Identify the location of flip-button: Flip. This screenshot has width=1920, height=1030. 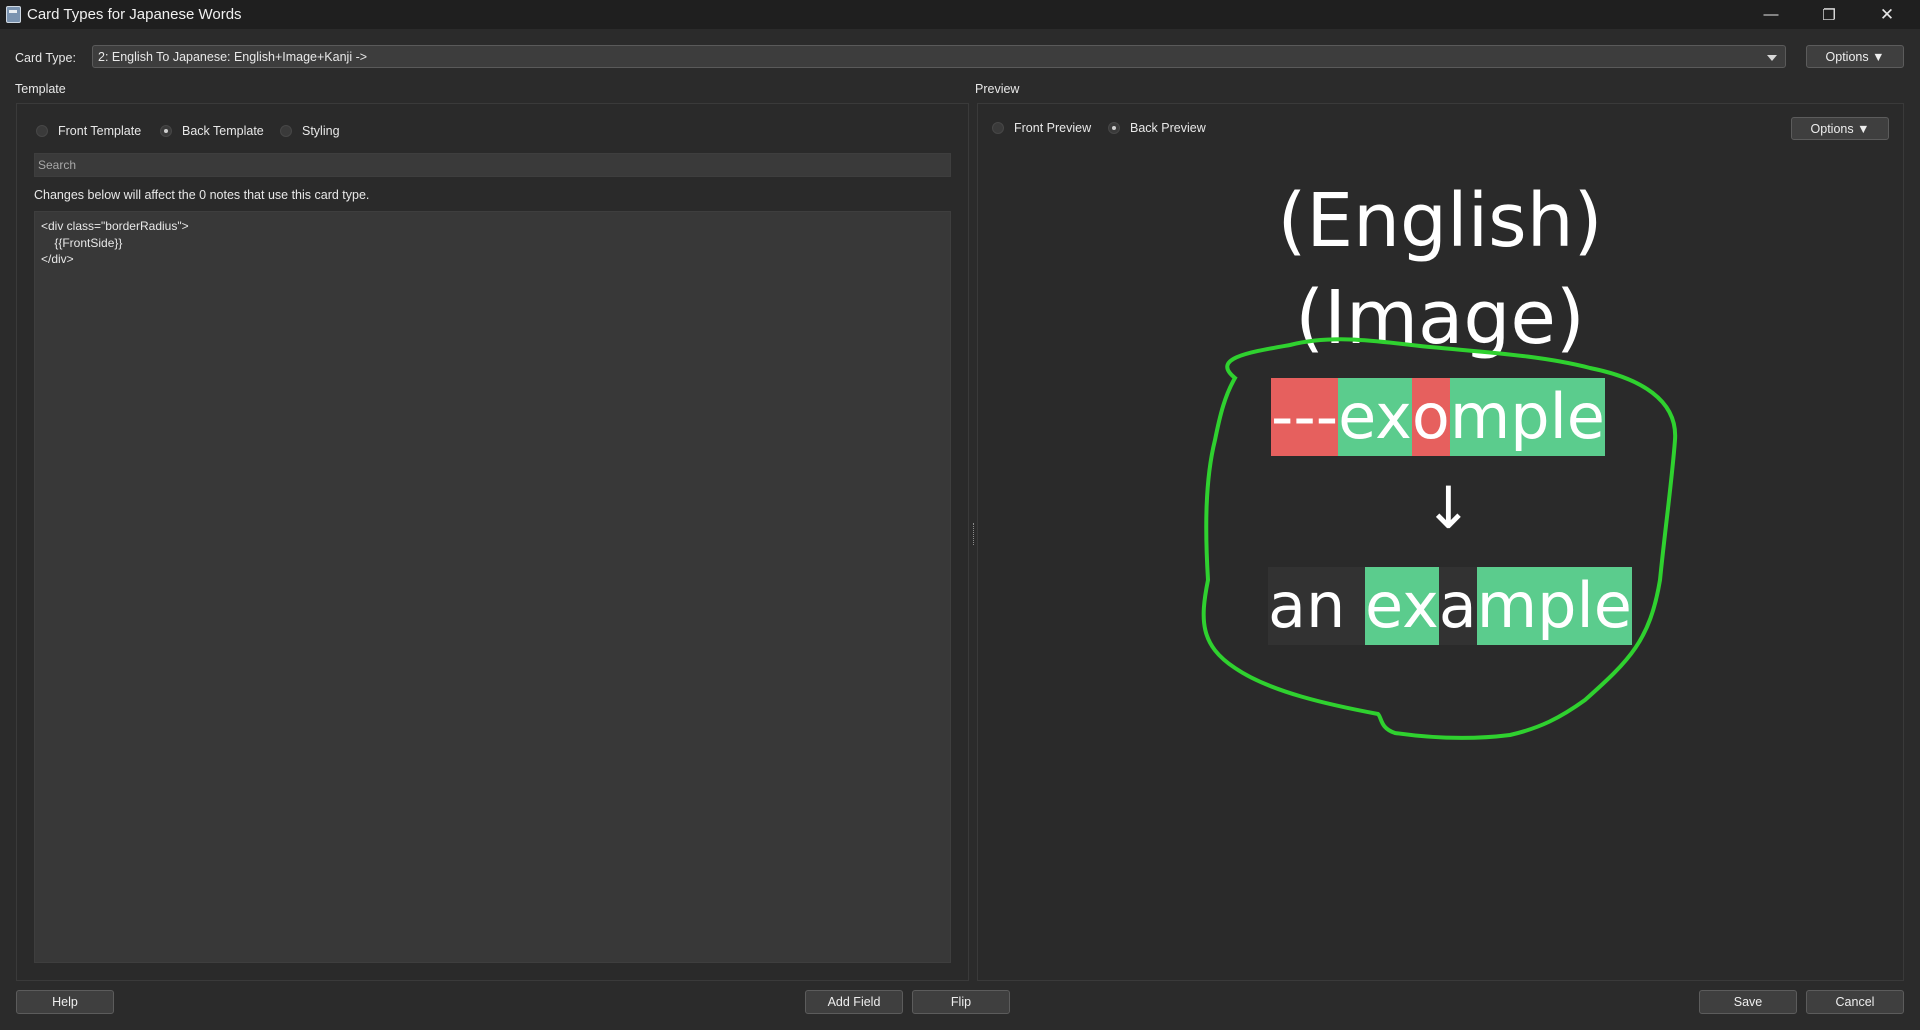
(961, 1002).